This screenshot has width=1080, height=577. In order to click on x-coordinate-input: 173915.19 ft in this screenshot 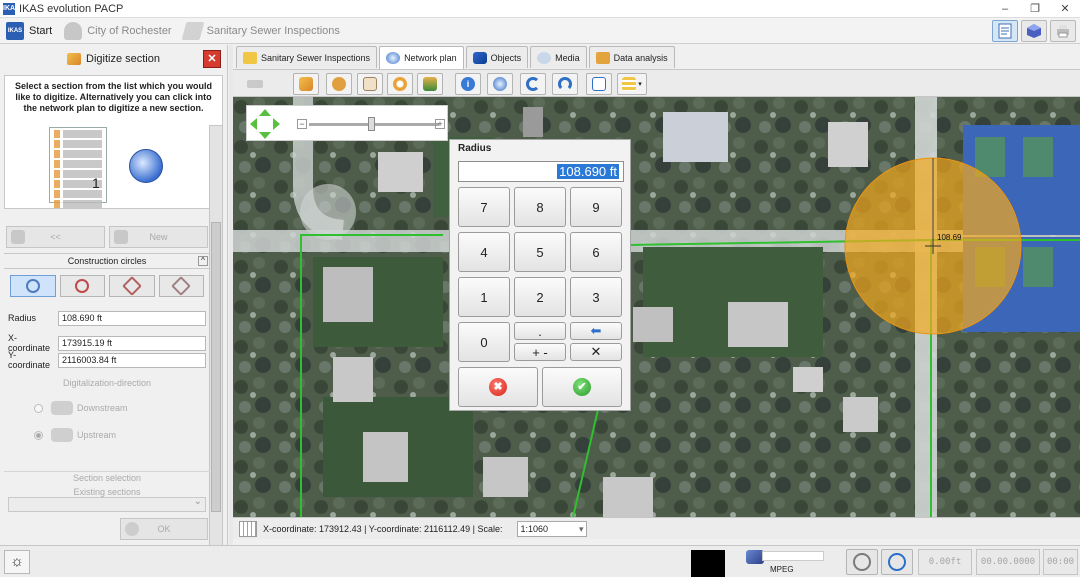, I will do `click(132, 343)`.